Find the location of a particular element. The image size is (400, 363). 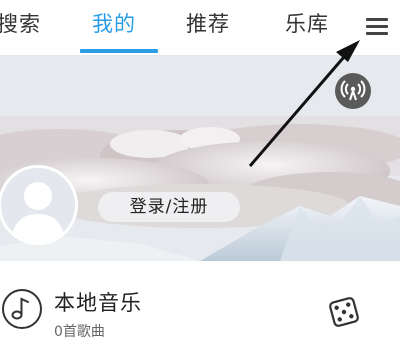

default-user-icon is located at coordinates (38, 212).